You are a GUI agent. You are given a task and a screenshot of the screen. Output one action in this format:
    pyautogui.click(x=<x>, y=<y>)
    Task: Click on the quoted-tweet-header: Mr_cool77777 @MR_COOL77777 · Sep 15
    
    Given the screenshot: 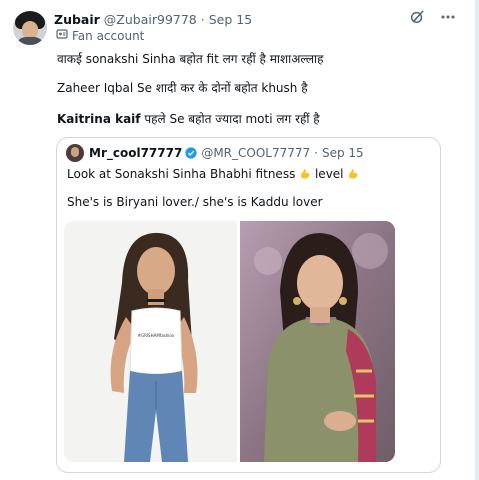 What is the action you would take?
    pyautogui.click(x=215, y=153)
    